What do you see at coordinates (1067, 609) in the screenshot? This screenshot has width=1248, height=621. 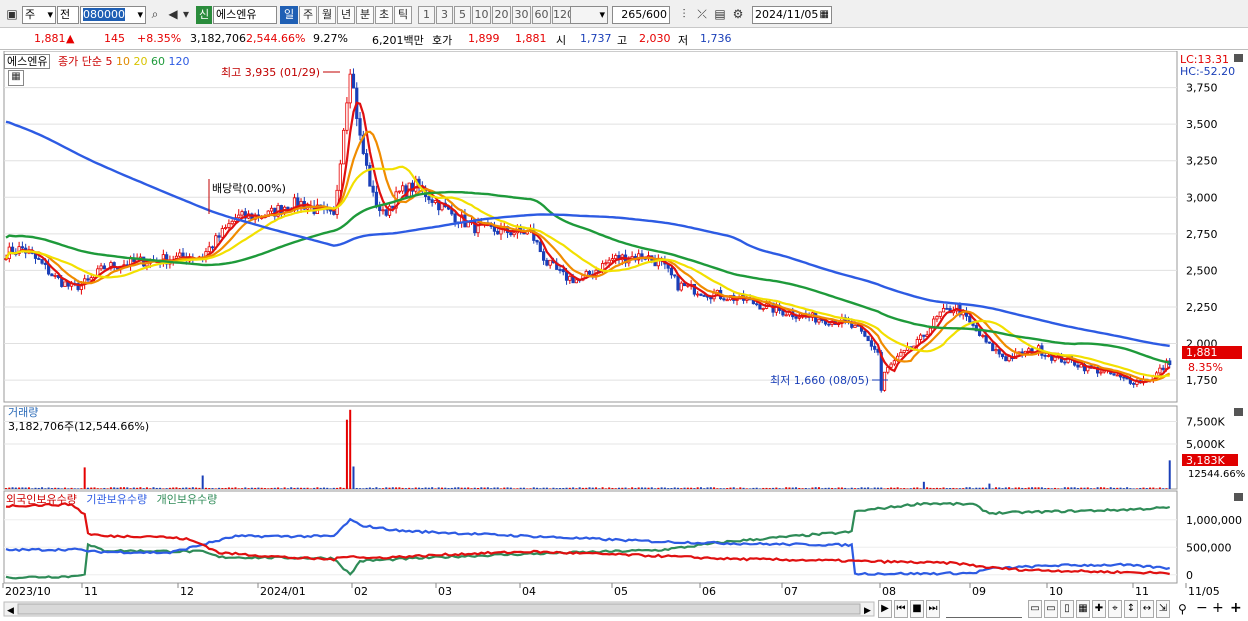 I see `split-icon: ▯` at bounding box center [1067, 609].